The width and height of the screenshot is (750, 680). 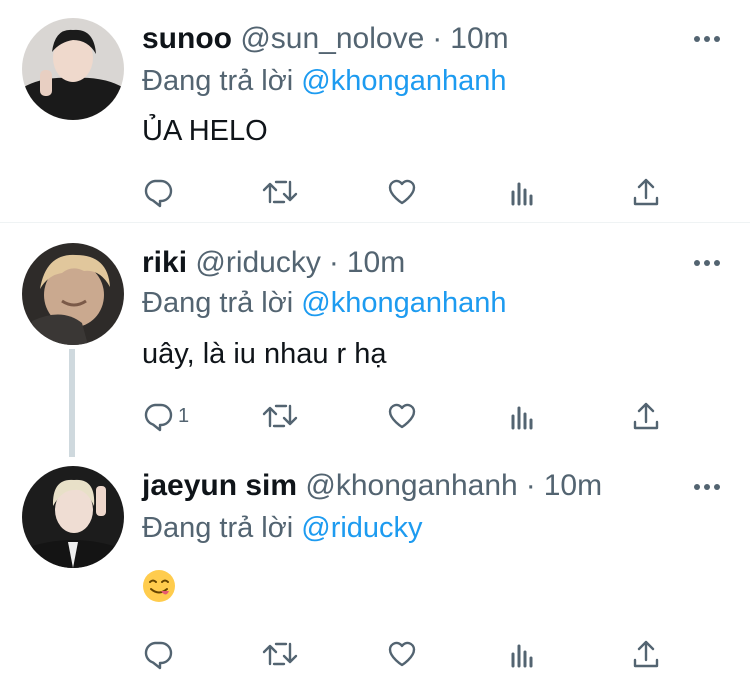 What do you see at coordinates (375, 222) in the screenshot?
I see `tweet-divider` at bounding box center [375, 222].